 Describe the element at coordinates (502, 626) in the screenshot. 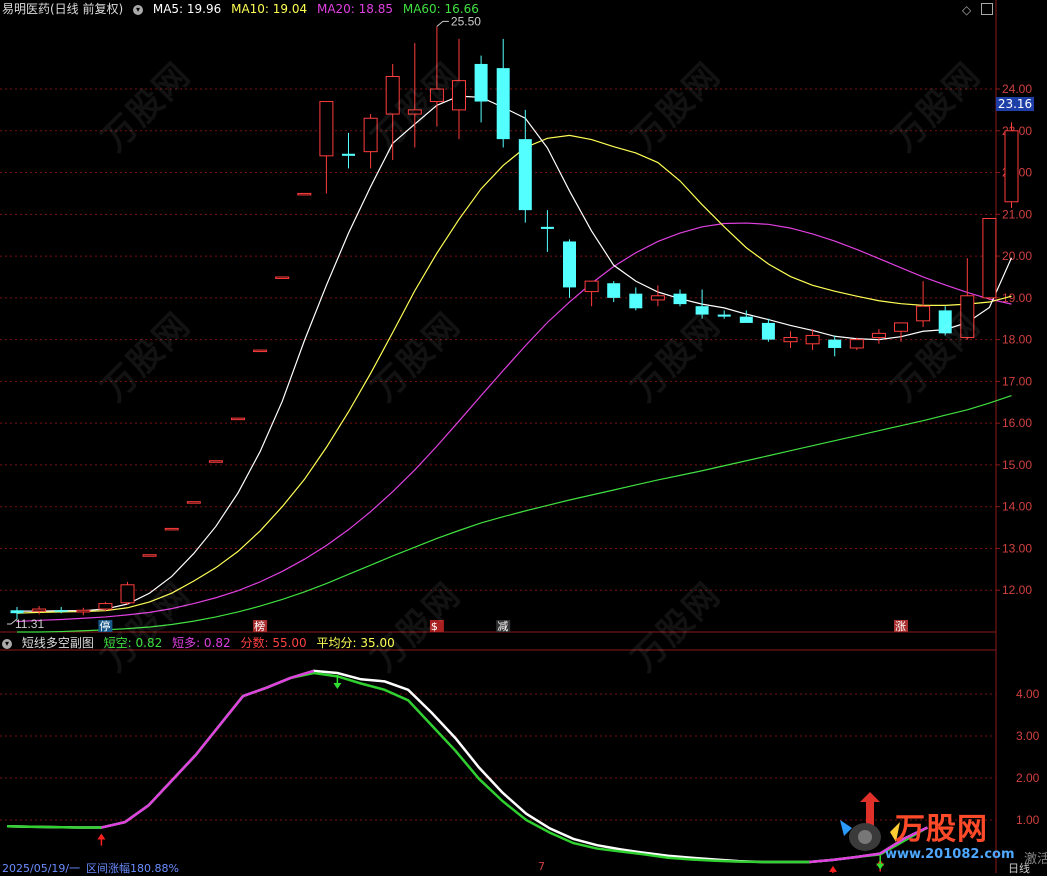

I see `event-tag: 减` at that location.